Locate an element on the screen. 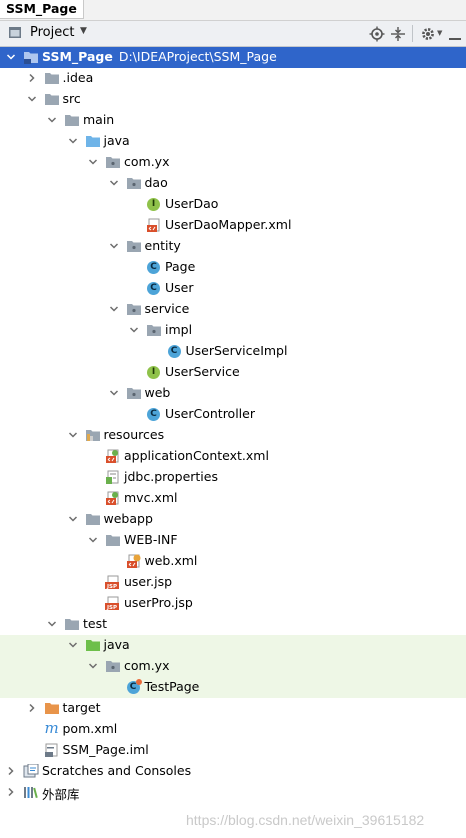 The image size is (466, 838). hide-icon is located at coordinates (455, 34).